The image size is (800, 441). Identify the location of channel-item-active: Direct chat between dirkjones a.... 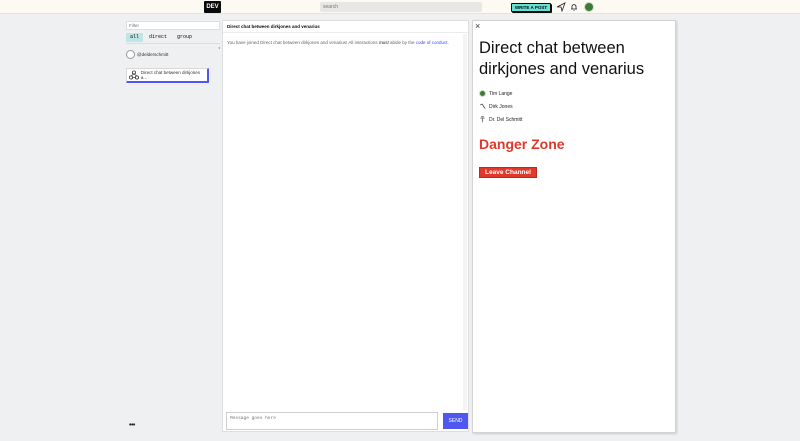
(167, 75).